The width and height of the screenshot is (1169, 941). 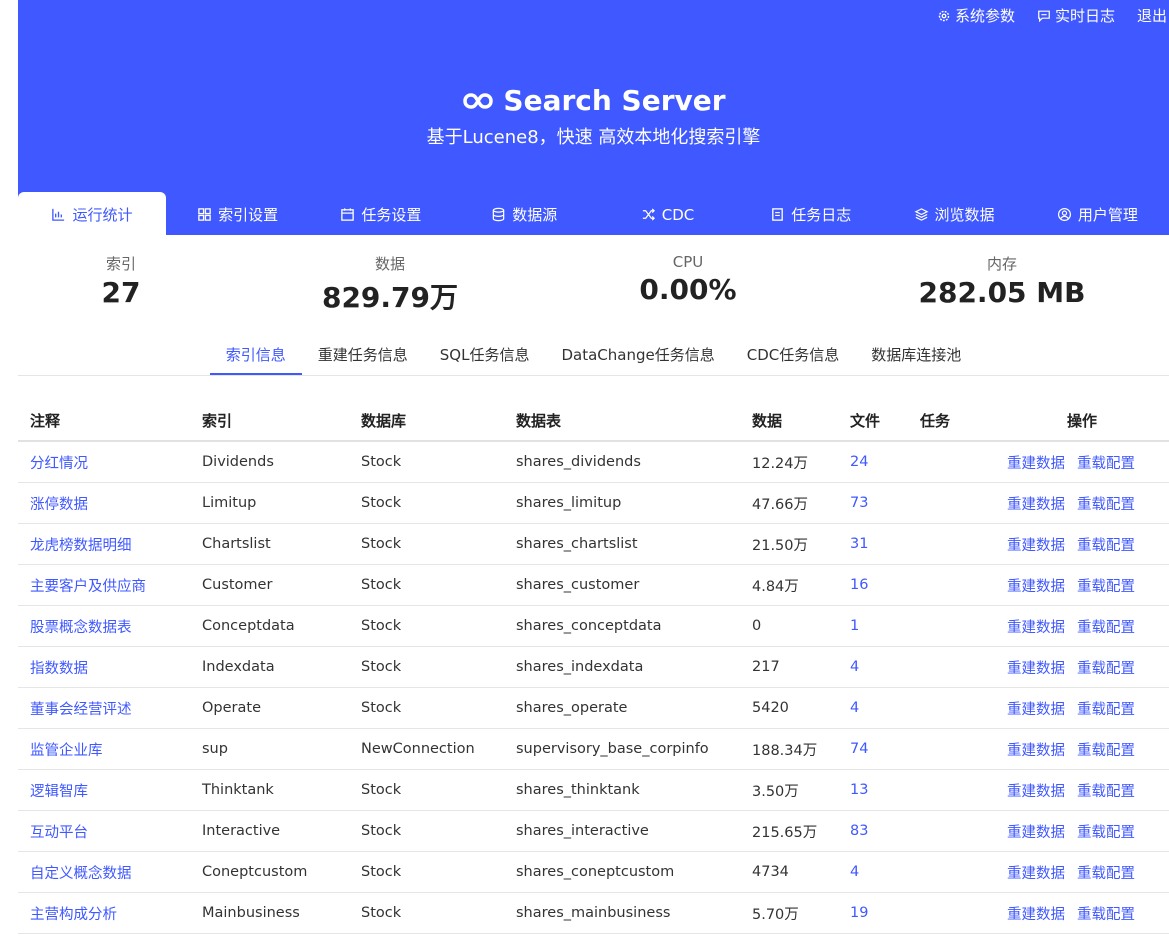 What do you see at coordinates (953, 213) in the screenshot?
I see `tab-browse-data: 浏览数据` at bounding box center [953, 213].